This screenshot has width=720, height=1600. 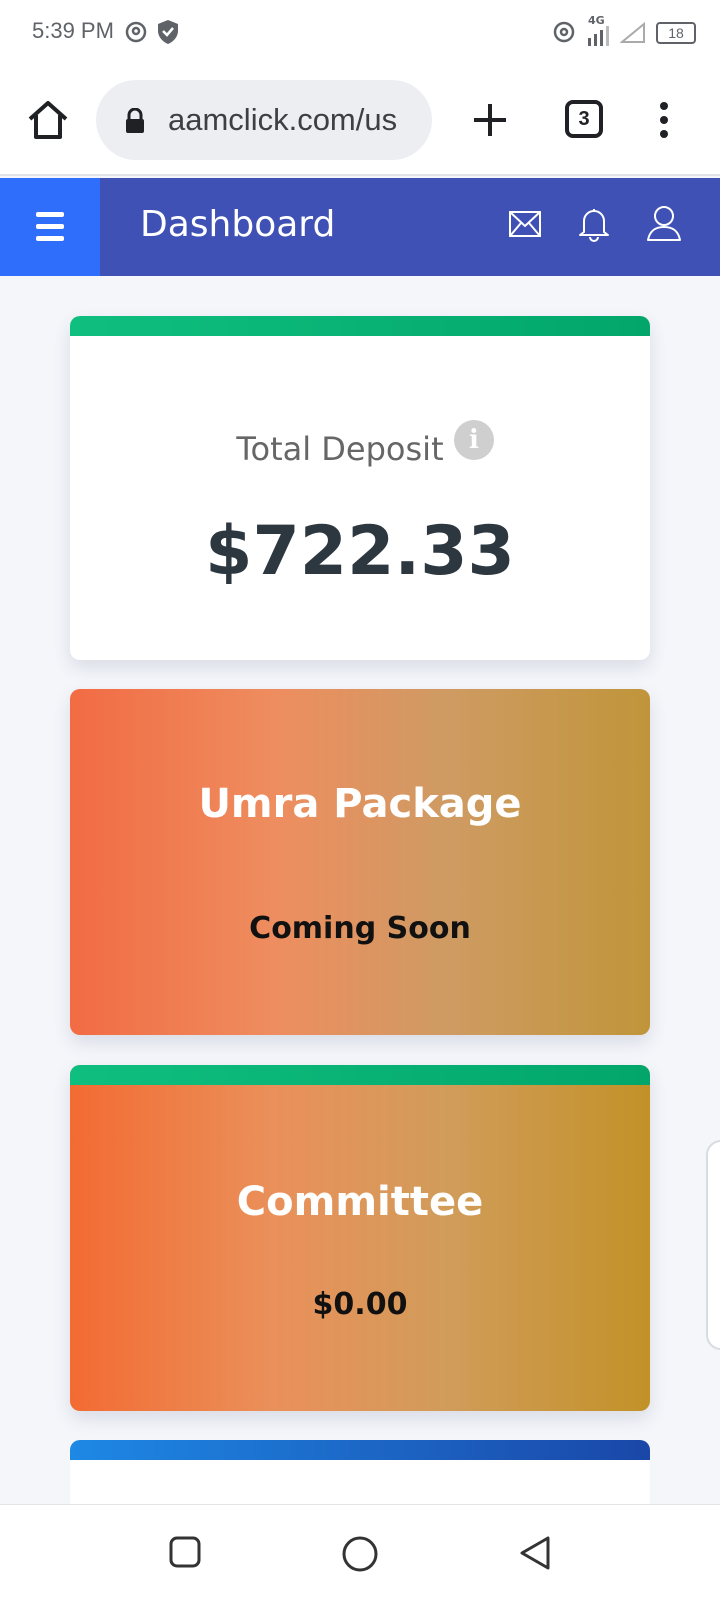 What do you see at coordinates (594, 224) in the screenshot?
I see `bell-icon` at bounding box center [594, 224].